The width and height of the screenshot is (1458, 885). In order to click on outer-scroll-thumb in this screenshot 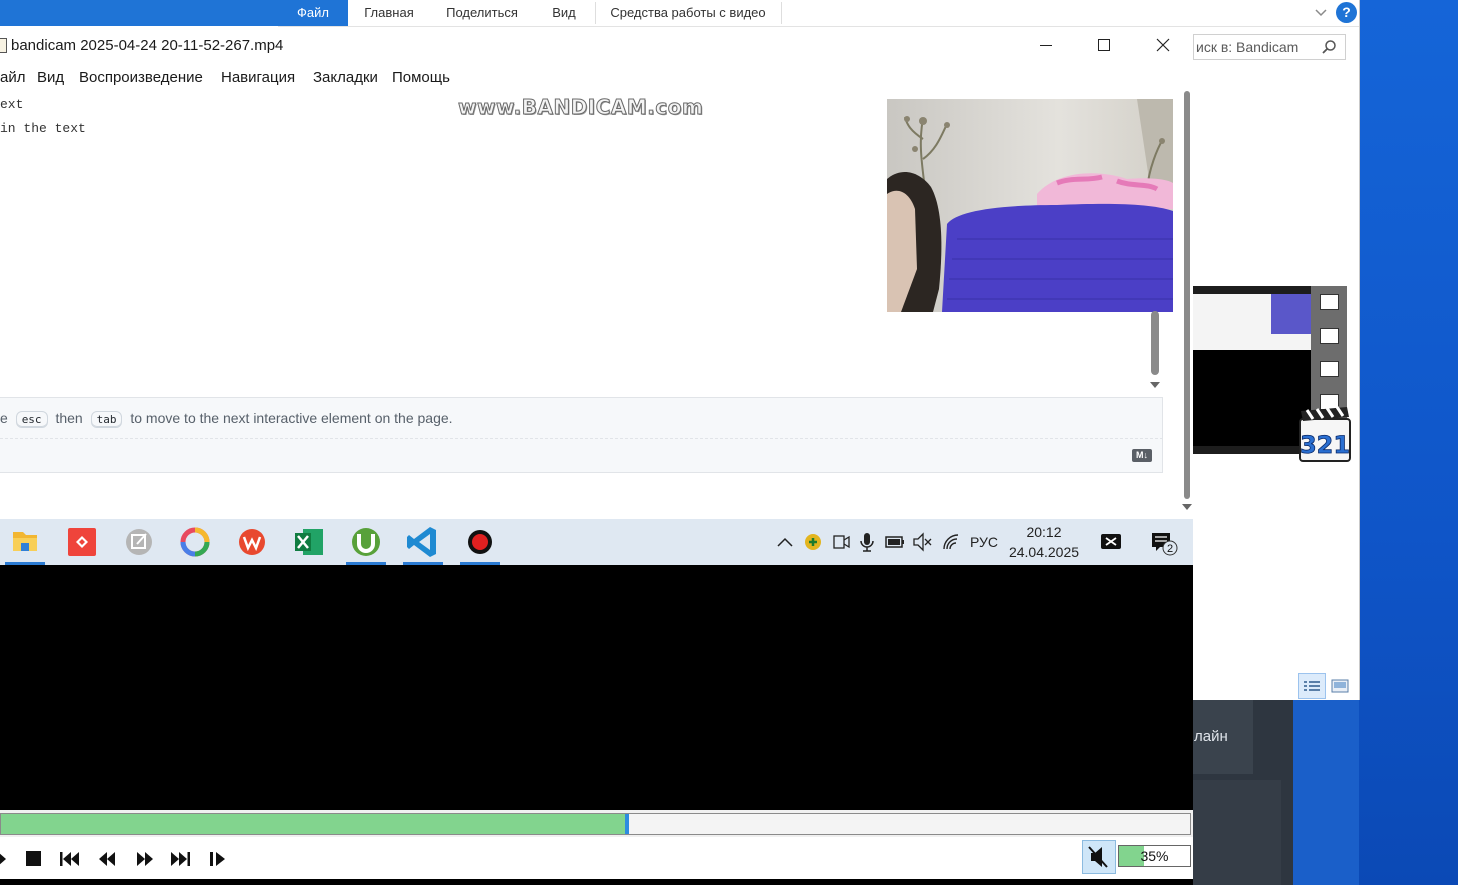, I will do `click(1187, 295)`.